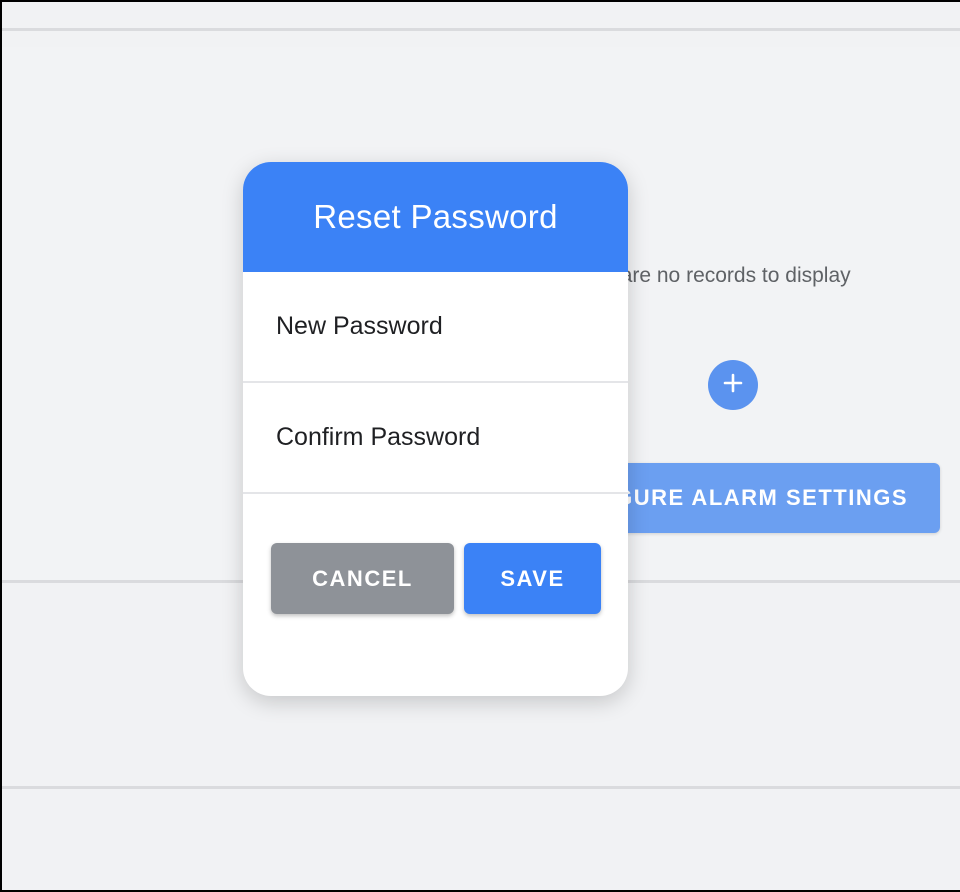  Describe the element at coordinates (532, 578) in the screenshot. I see `save-button: SAVE` at that location.